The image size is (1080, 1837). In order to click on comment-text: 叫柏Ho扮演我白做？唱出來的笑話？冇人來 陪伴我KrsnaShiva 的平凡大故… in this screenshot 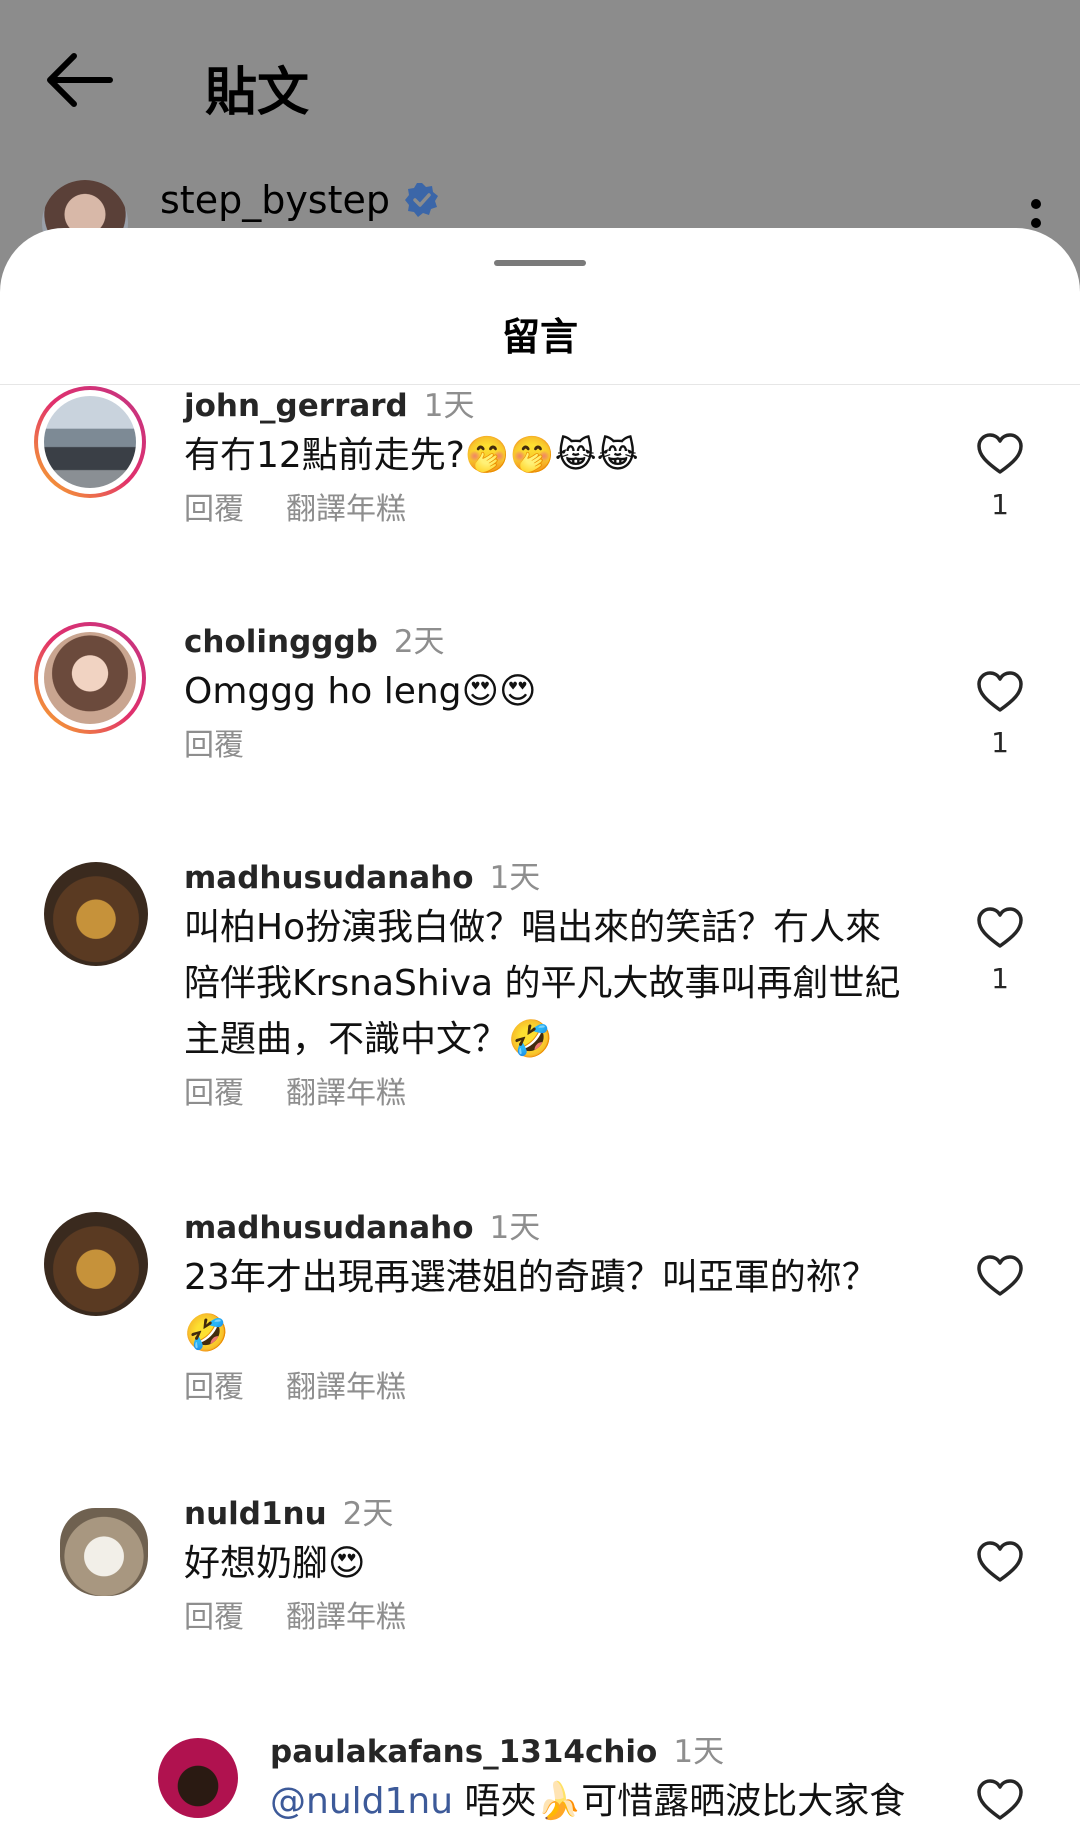, I will do `click(542, 983)`.